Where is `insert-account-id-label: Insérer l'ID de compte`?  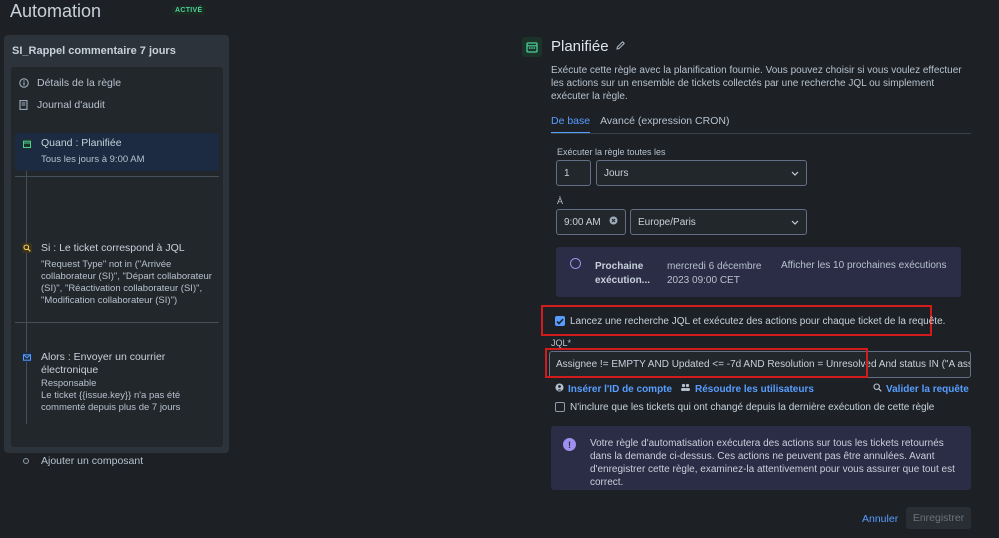
insert-account-id-label: Insérer l'ID de compte is located at coordinates (620, 389).